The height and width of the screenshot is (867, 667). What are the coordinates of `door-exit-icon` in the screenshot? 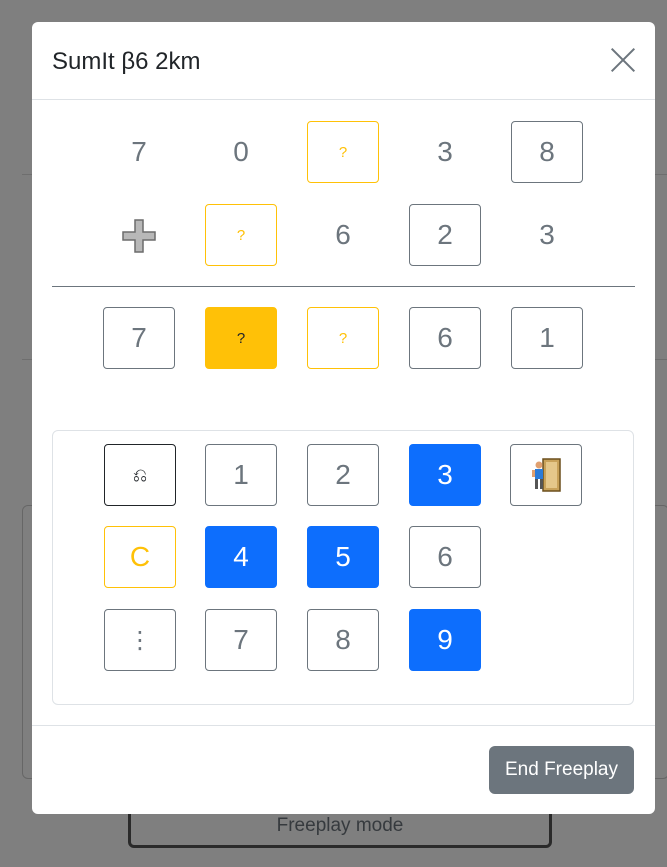 It's located at (546, 475).